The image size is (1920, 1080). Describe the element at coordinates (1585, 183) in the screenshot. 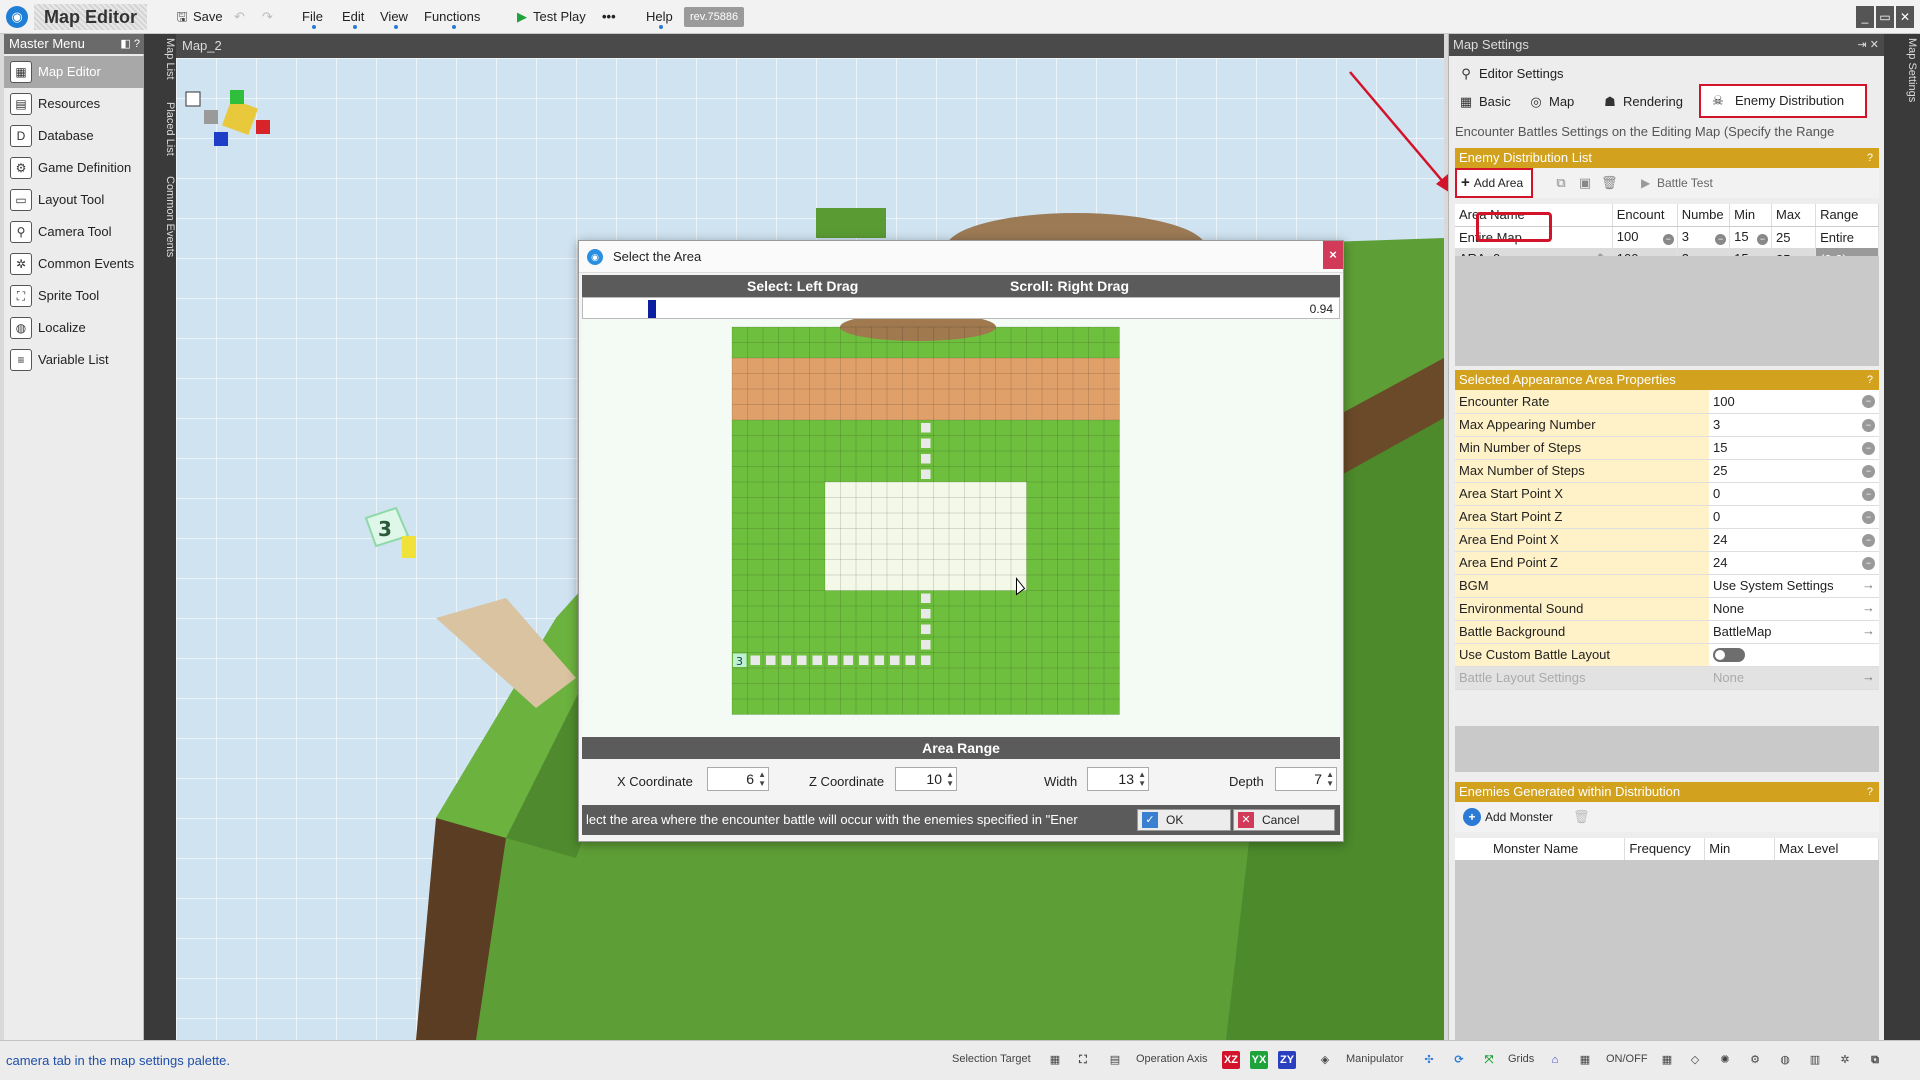

I see `paste-icon: ▣` at that location.